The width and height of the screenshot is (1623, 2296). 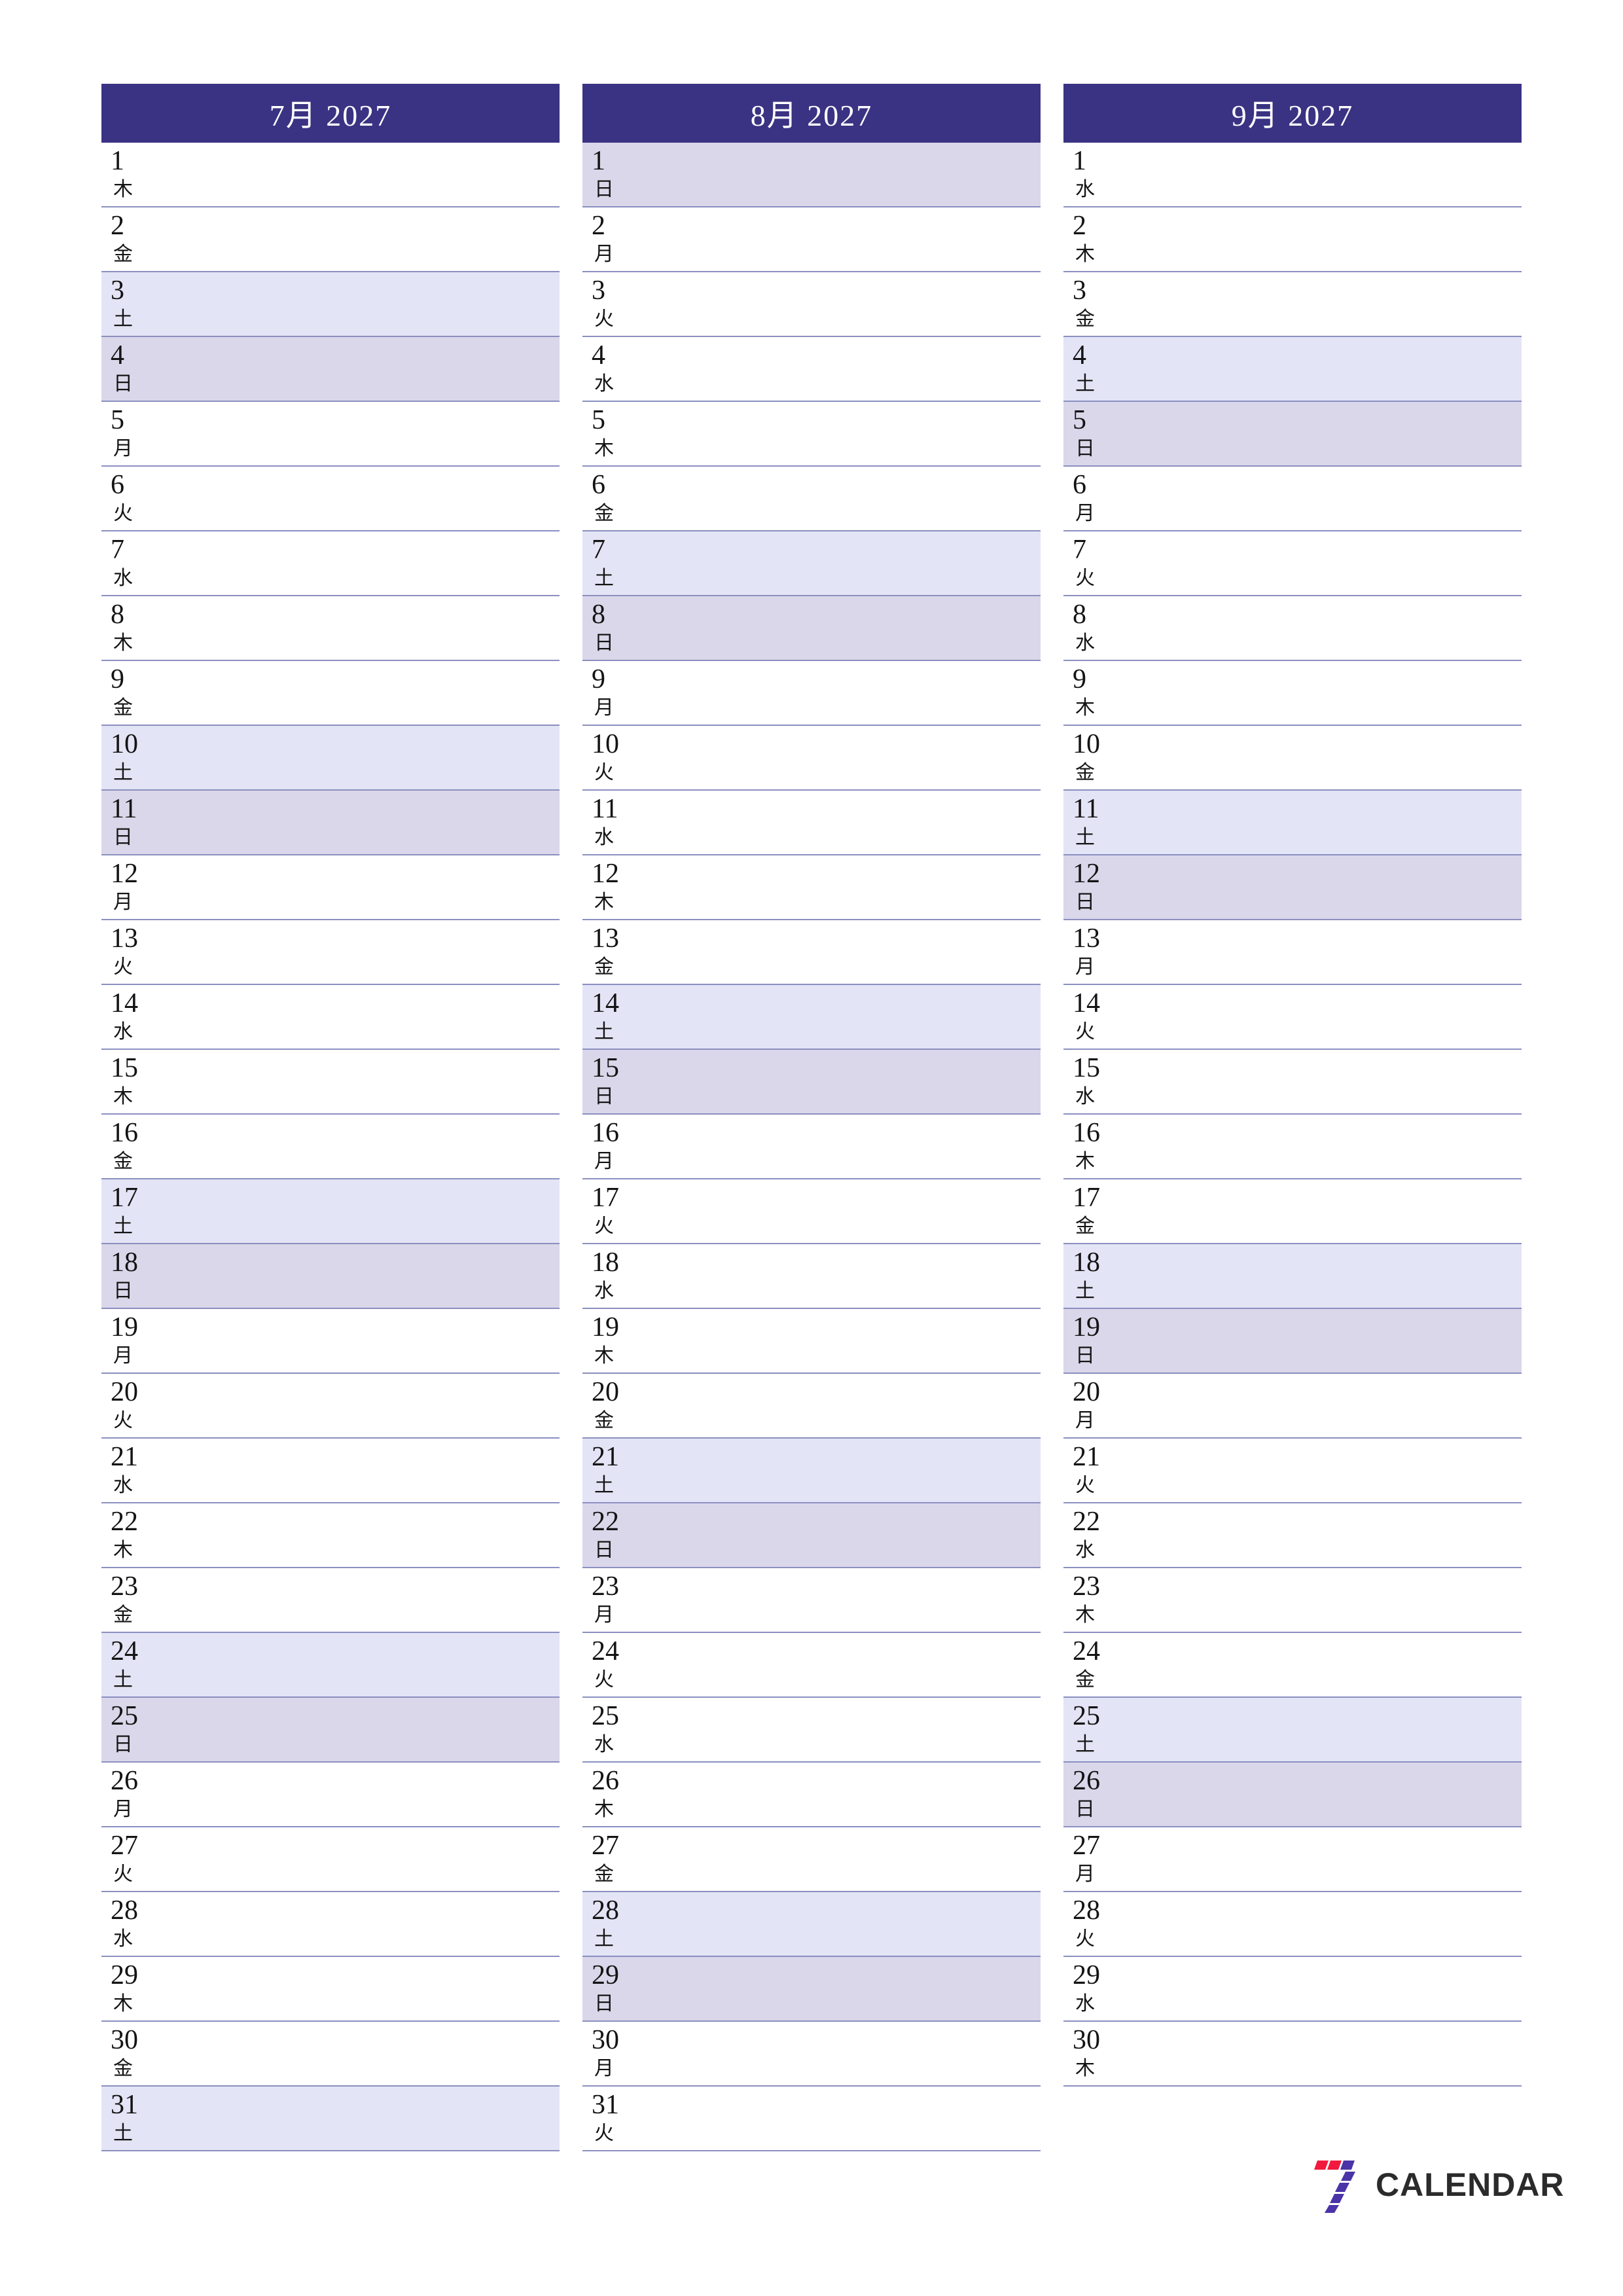 What do you see at coordinates (811, 175) in the screenshot?
I see `day-row: 1日` at bounding box center [811, 175].